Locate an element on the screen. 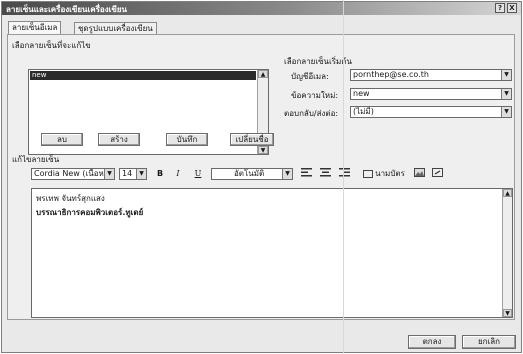  save-signature-button: บันทึก is located at coordinates (187, 139).